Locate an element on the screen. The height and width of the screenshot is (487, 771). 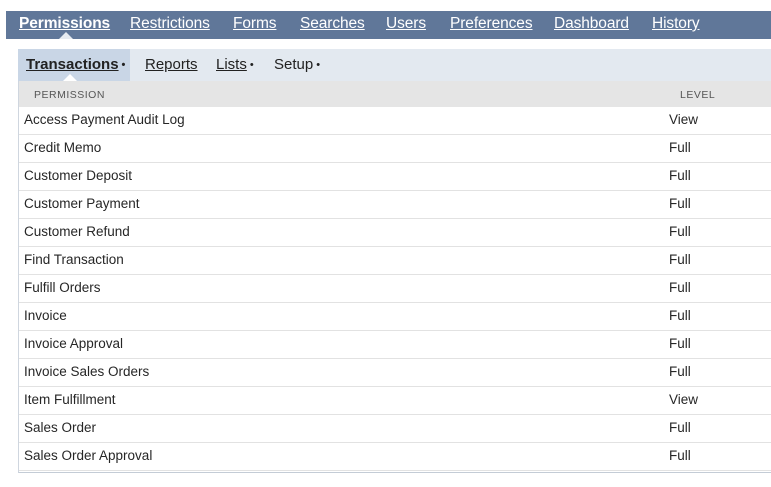
permission-name: Invoice Sales Orders is located at coordinates (87, 371).